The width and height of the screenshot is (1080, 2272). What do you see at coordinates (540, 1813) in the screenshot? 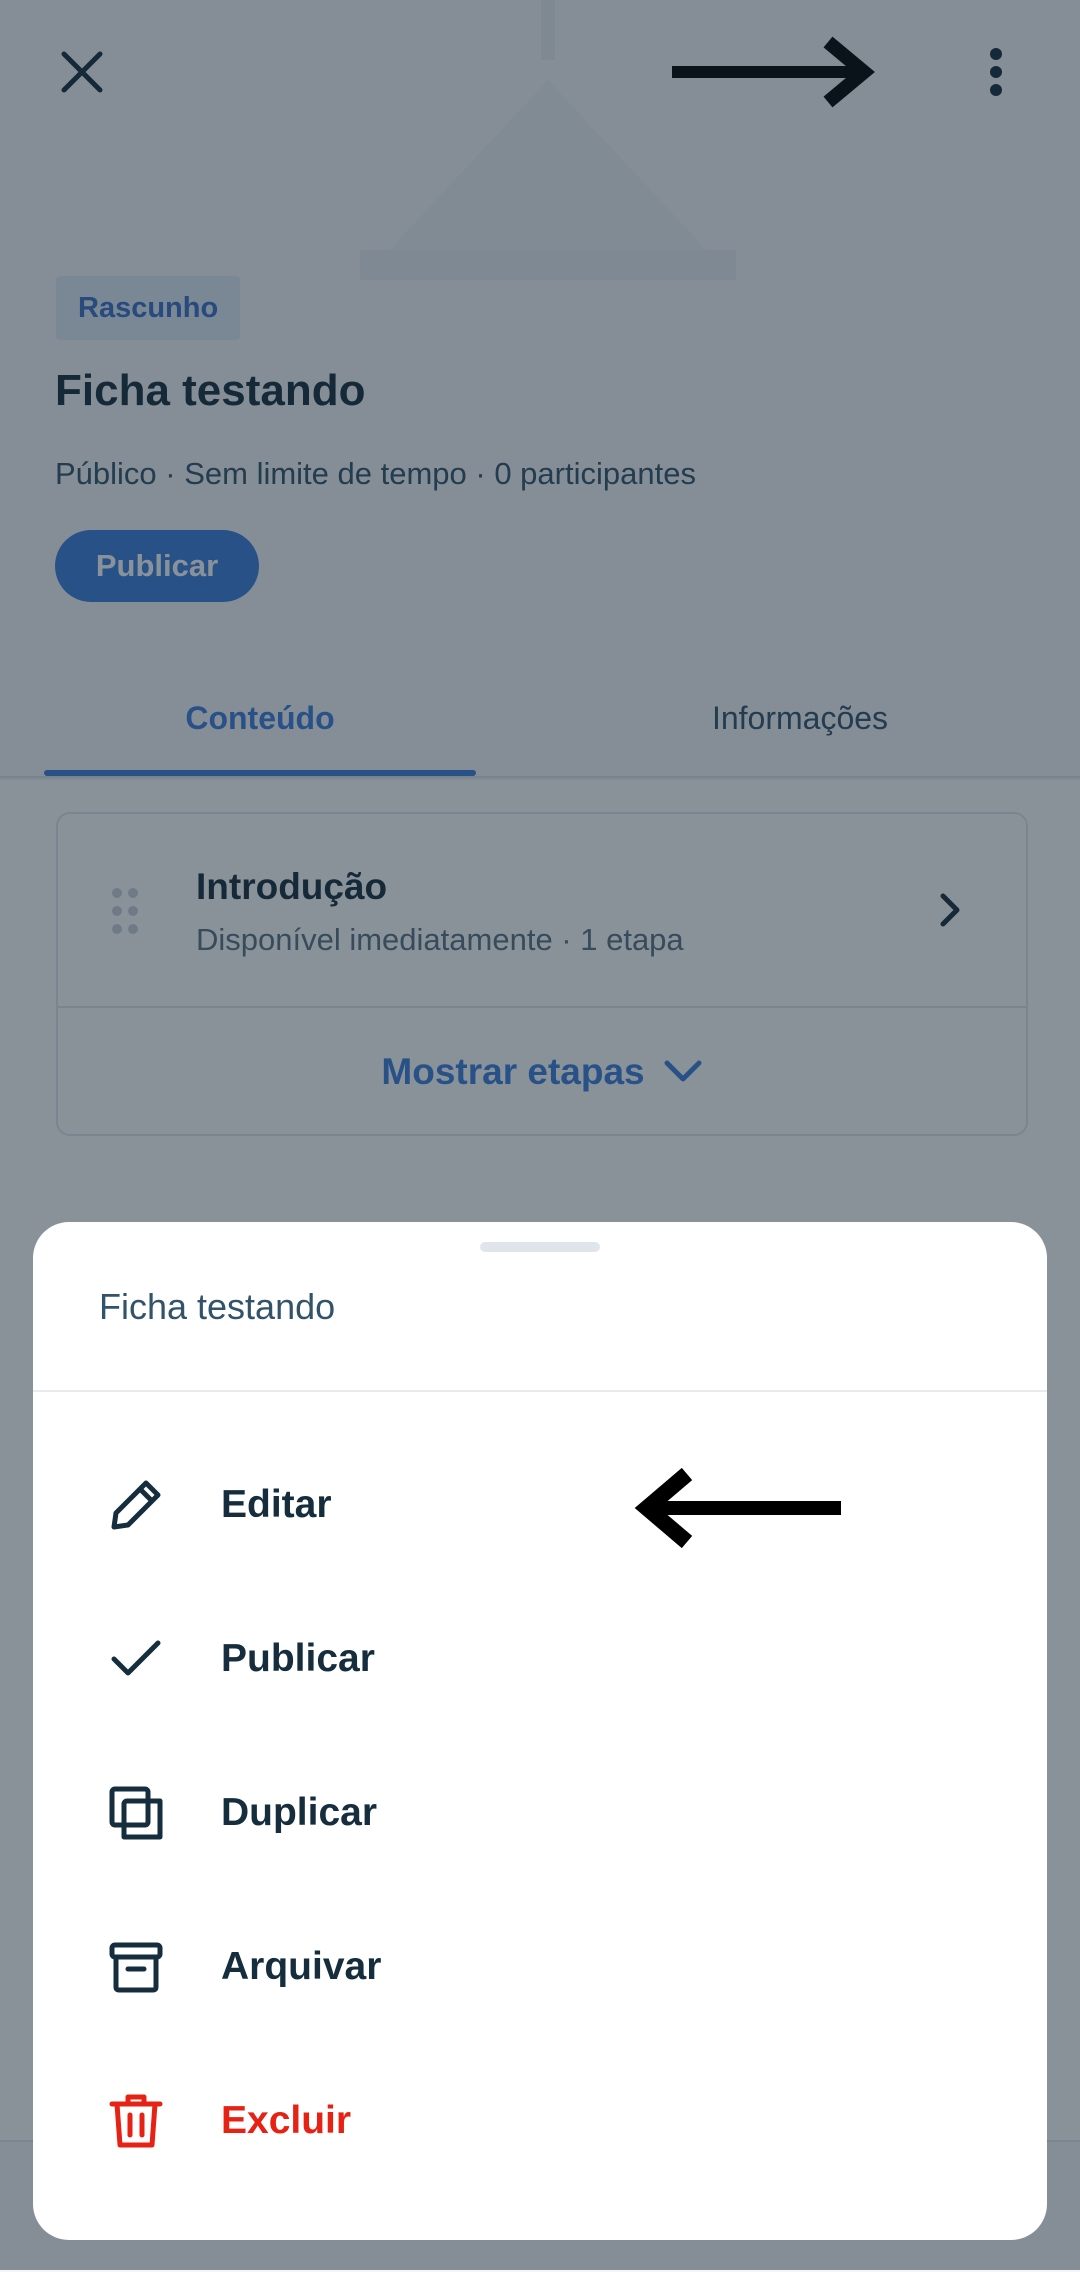
I see `menu-item-duplicate: Duplicar` at bounding box center [540, 1813].